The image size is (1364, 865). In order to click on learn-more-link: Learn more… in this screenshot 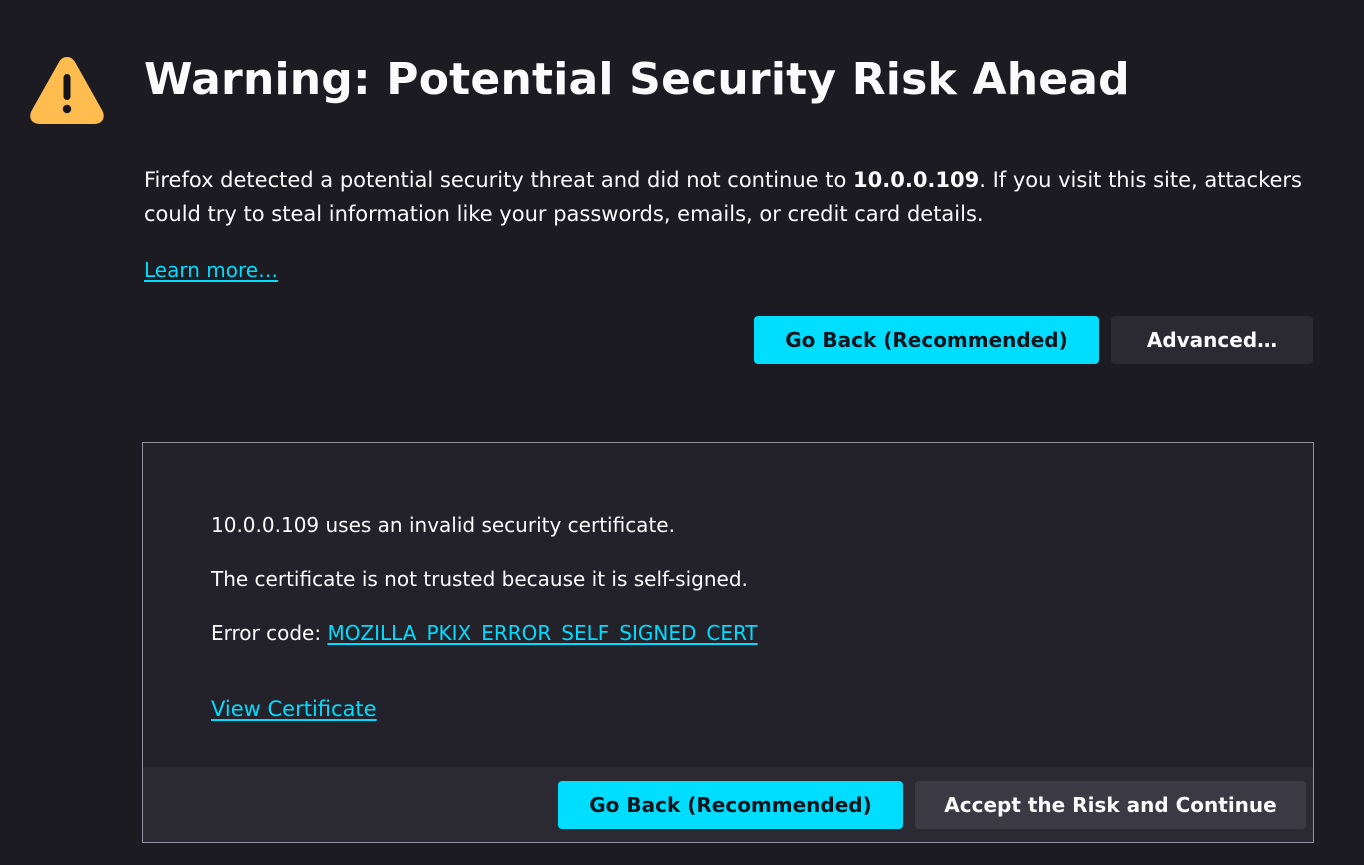, I will do `click(211, 270)`.